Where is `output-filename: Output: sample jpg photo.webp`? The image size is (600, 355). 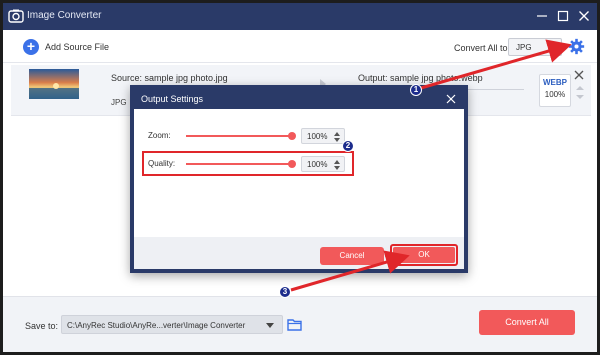
output-filename: Output: sample jpg photo.webp is located at coordinates (420, 78).